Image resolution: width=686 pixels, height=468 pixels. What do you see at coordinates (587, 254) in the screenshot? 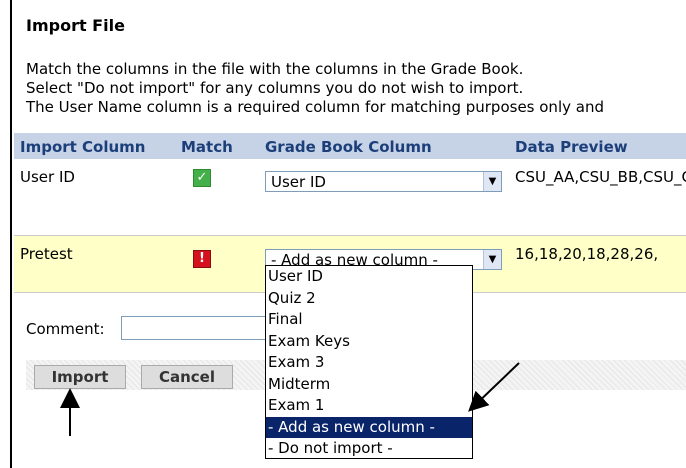
I see `data-preview: 16,18,20,18,28,26,` at bounding box center [587, 254].